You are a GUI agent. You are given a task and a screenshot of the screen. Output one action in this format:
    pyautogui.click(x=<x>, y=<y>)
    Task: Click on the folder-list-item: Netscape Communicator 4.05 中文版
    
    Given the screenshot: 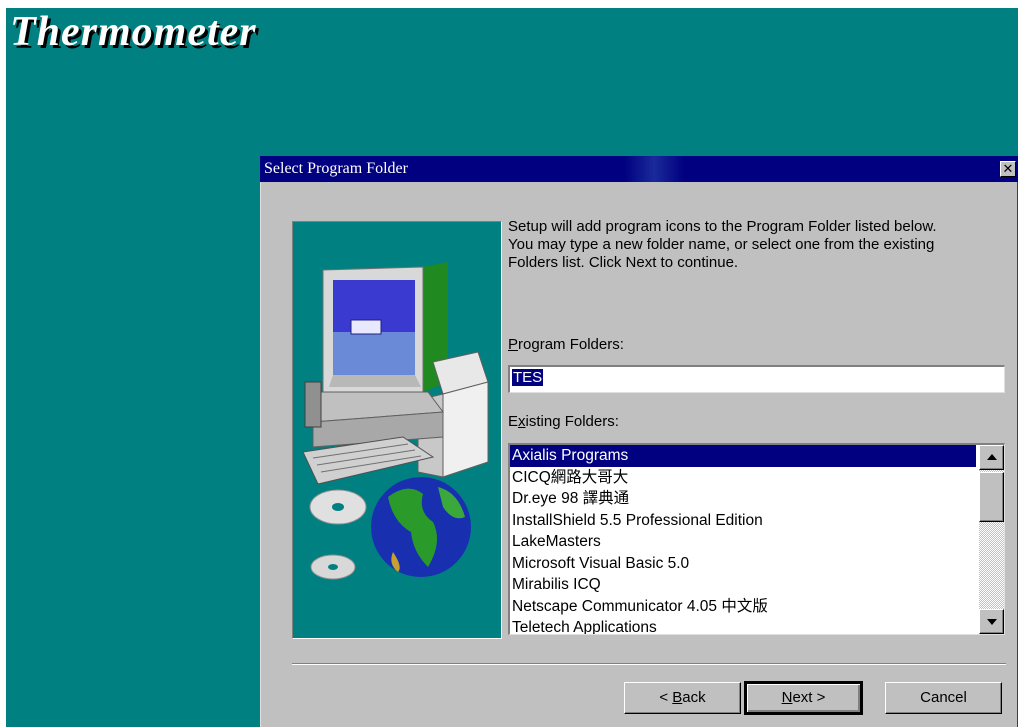 What is the action you would take?
    pyautogui.click(x=743, y=607)
    